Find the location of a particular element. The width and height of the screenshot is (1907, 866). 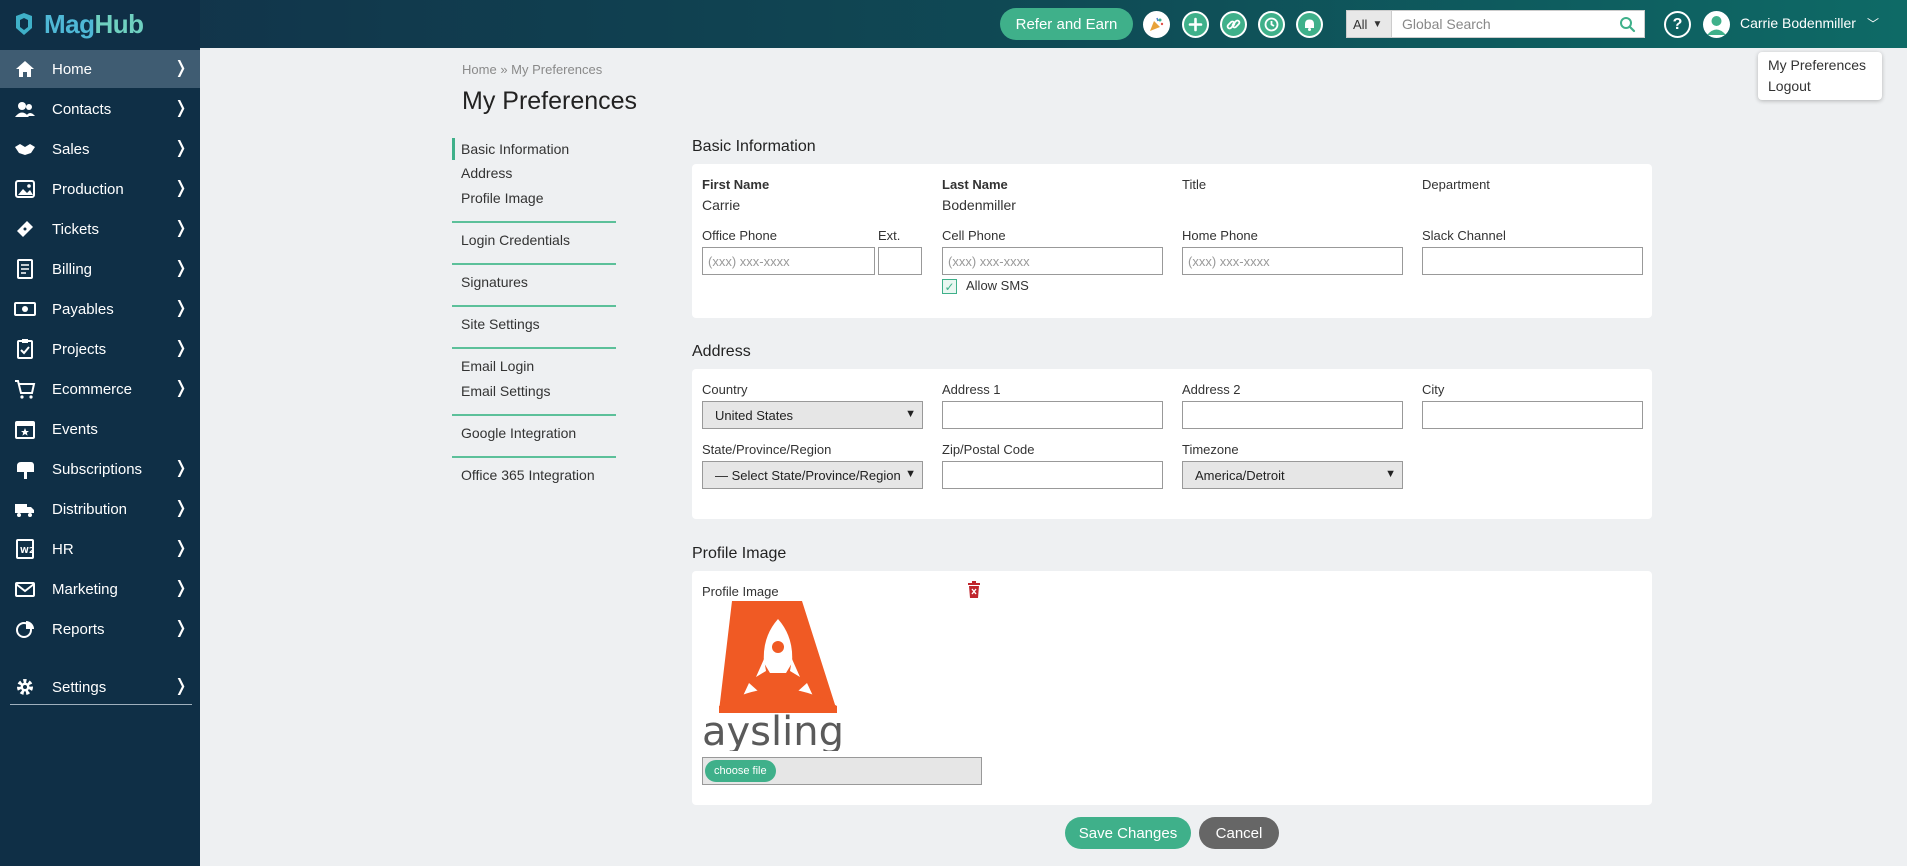

file-upload-field: choose file is located at coordinates (842, 771).